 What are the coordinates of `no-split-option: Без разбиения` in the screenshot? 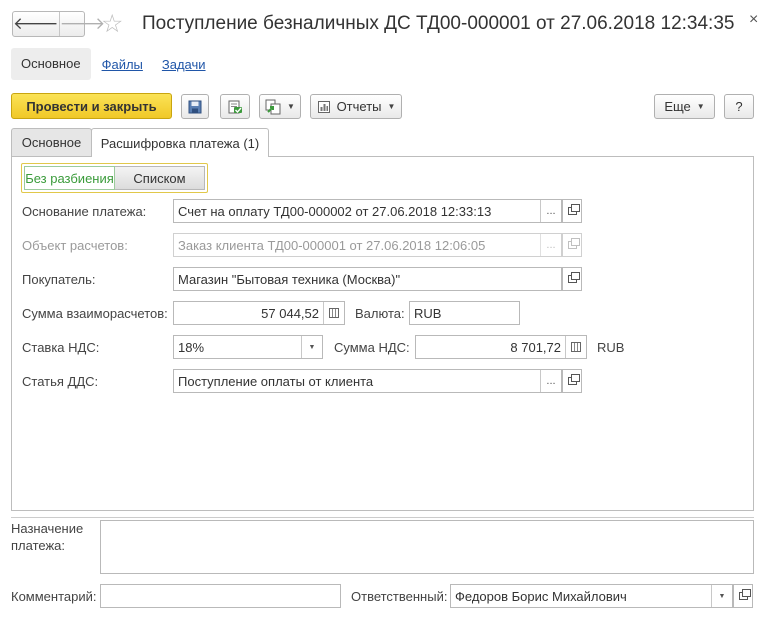 It's located at (69, 178).